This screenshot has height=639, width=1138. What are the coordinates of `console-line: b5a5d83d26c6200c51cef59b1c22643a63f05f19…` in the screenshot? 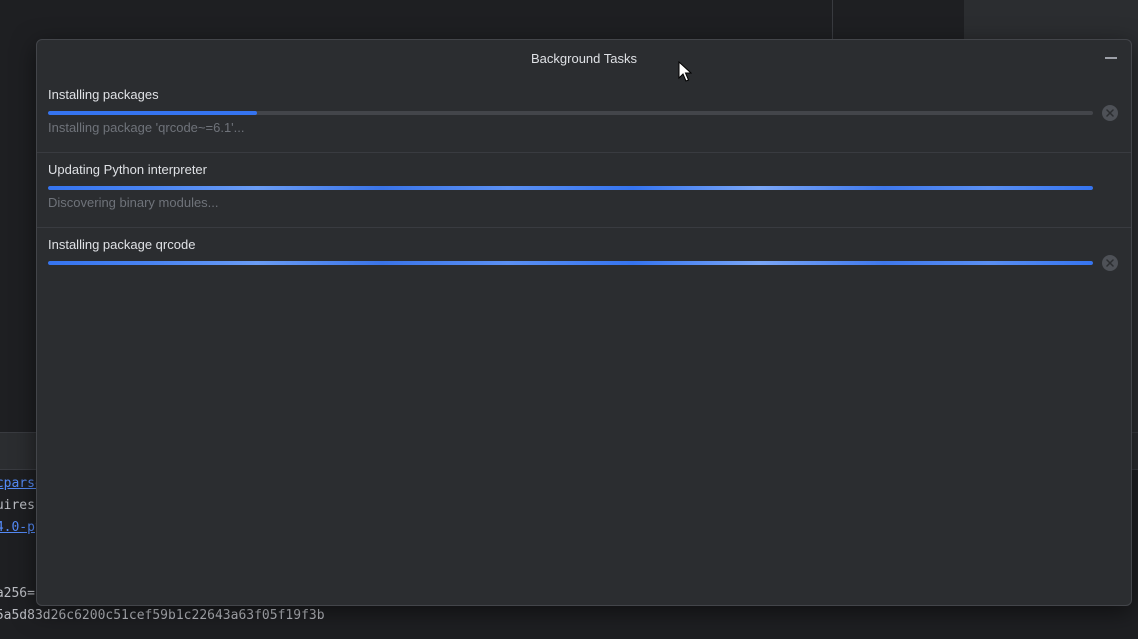 It's located at (162, 615).